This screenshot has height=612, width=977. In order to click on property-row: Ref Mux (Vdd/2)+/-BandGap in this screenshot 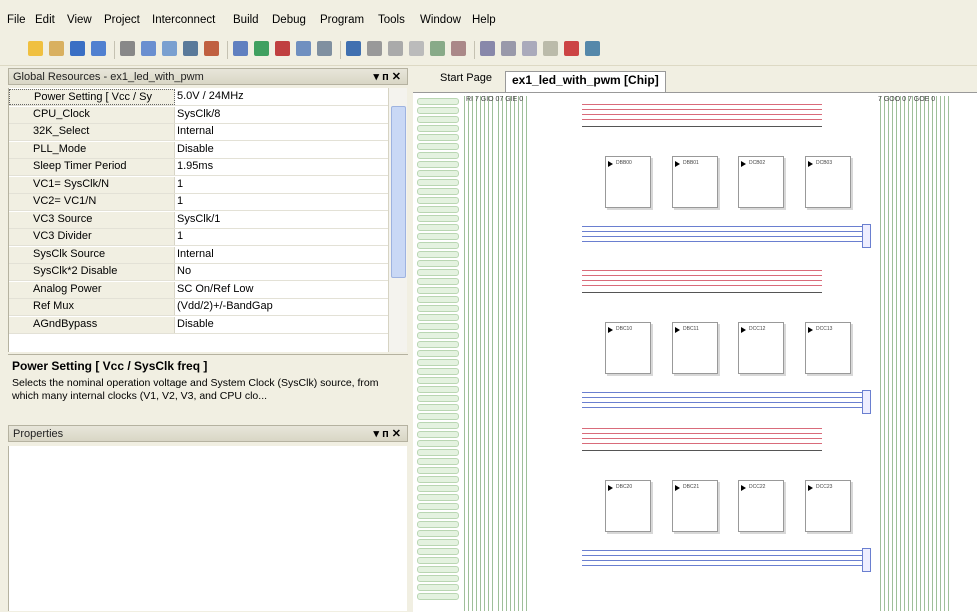, I will do `click(204, 307)`.